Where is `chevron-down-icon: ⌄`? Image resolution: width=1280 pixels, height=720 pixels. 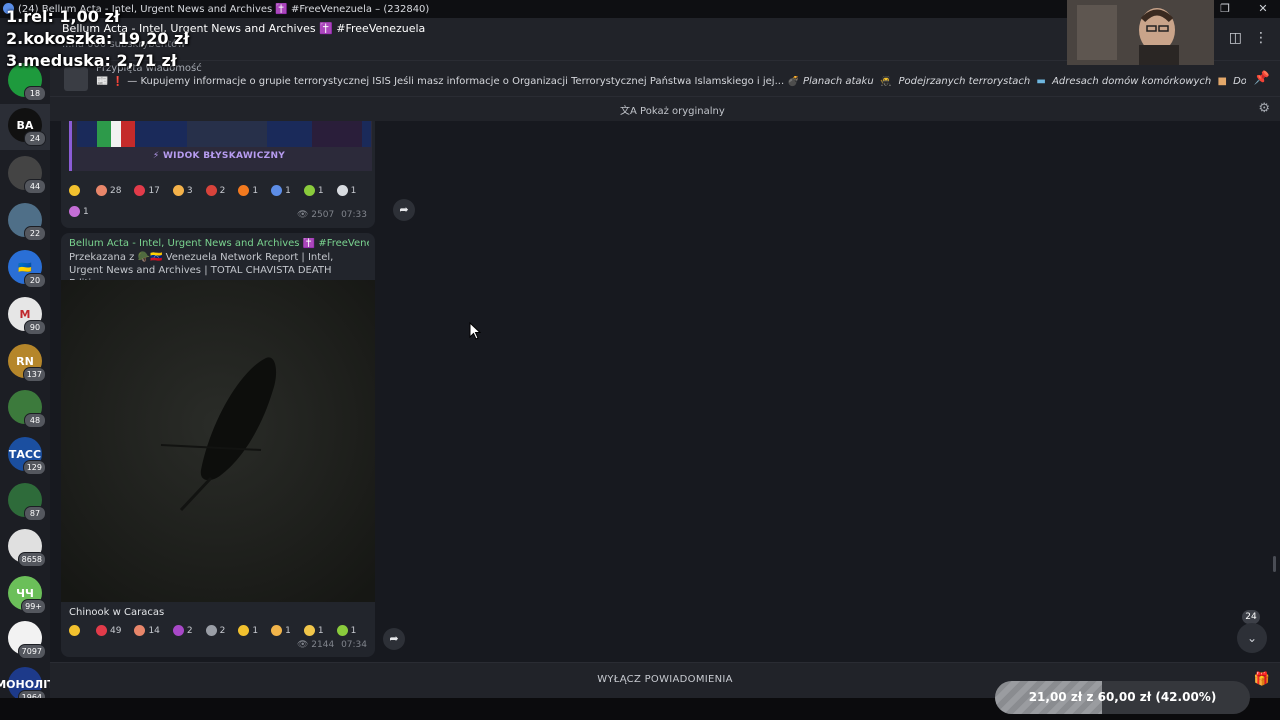 chevron-down-icon: ⌄ is located at coordinates (1252, 638).